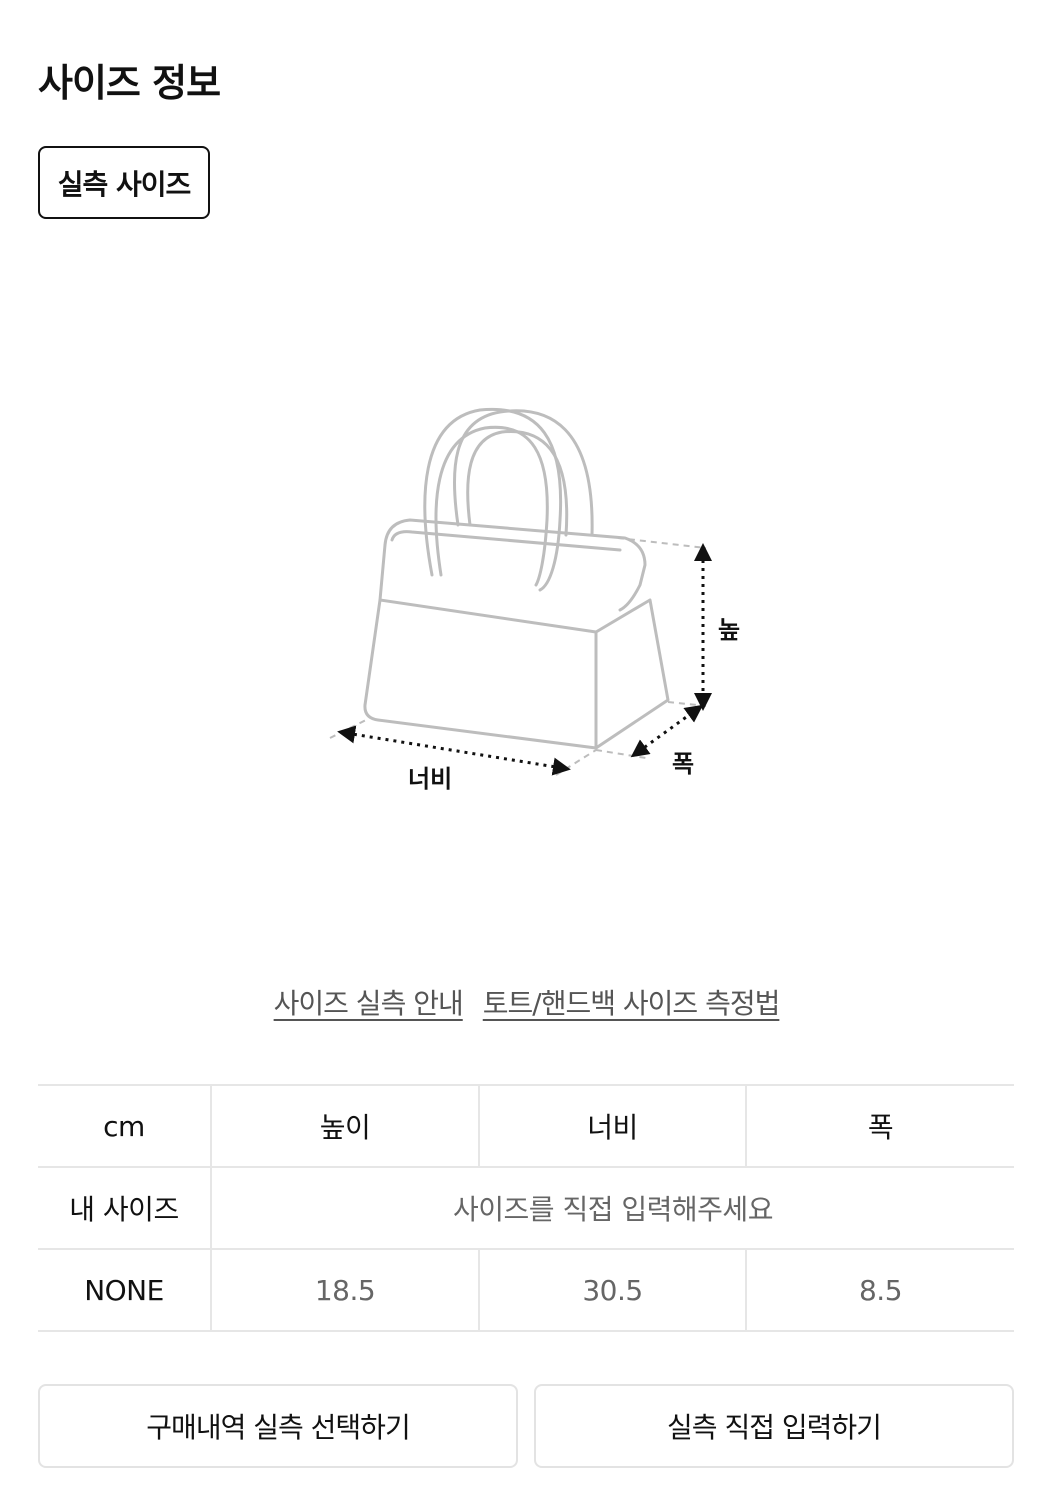 This screenshot has height=1500, width=1053. Describe the element at coordinates (774, 1426) in the screenshot. I see `enter-measurement-button: 실측 직접 입력하기` at that location.